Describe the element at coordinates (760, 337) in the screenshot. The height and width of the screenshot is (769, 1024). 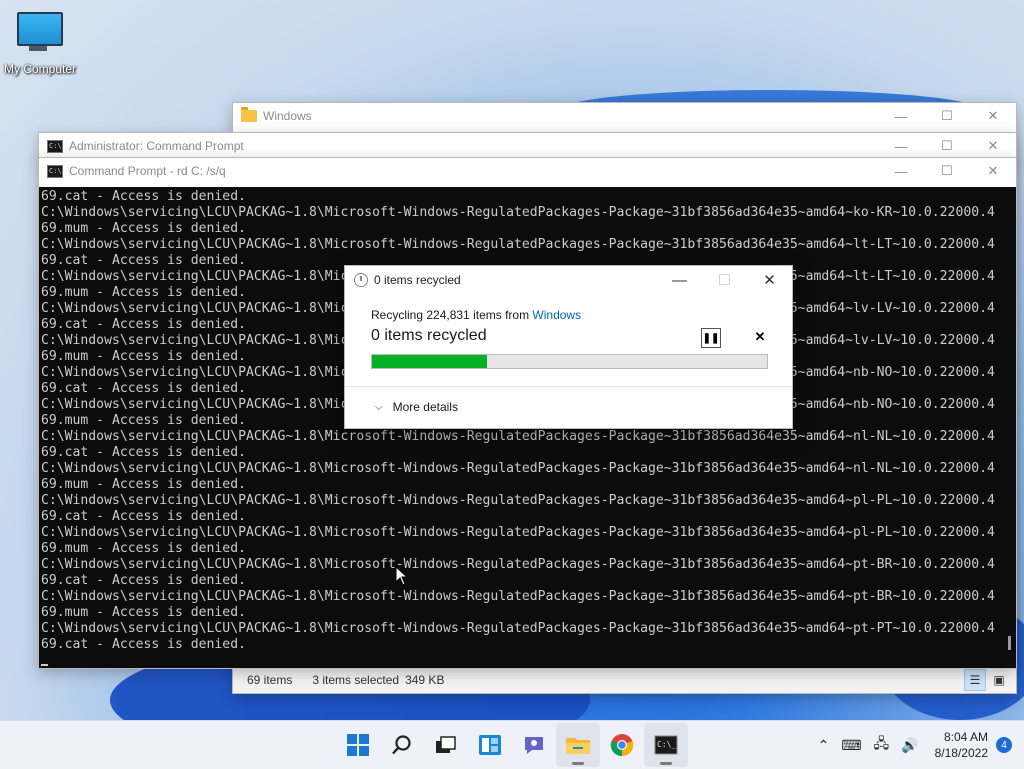
I see `cancel-button: ✕` at that location.